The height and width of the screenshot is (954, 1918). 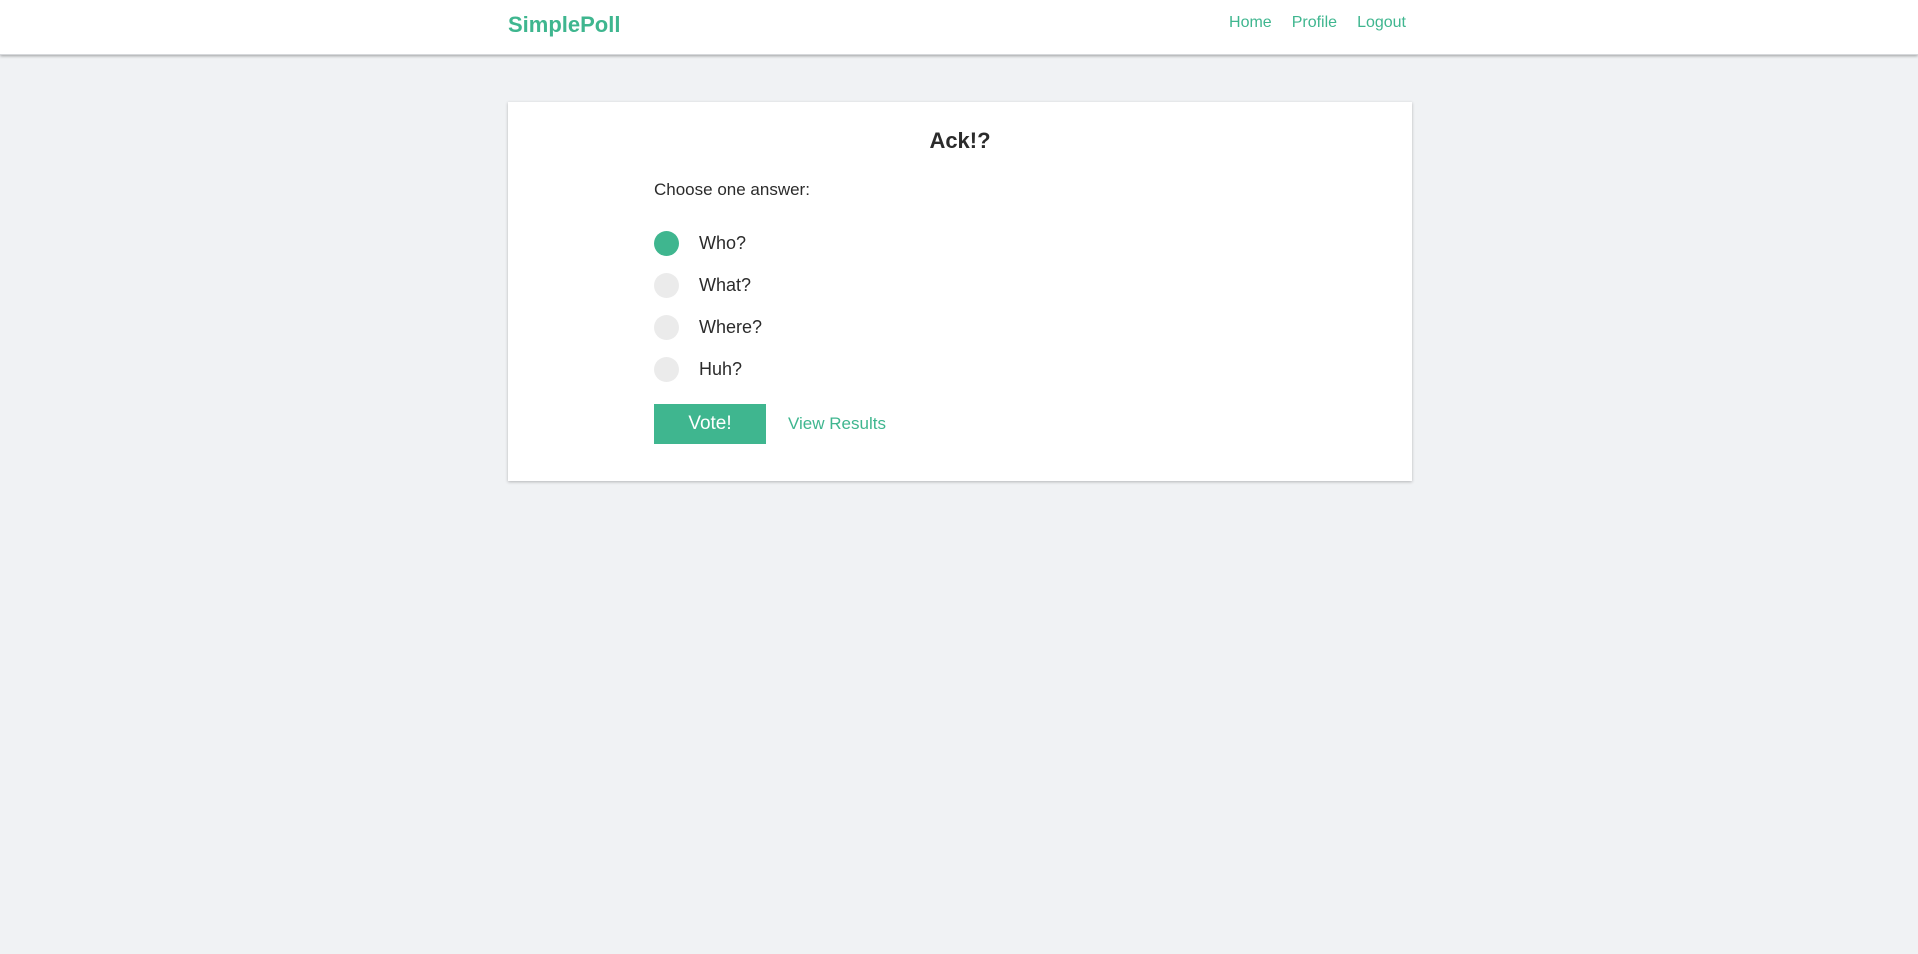 I want to click on poll-option-where: Where?, so click(x=708, y=327).